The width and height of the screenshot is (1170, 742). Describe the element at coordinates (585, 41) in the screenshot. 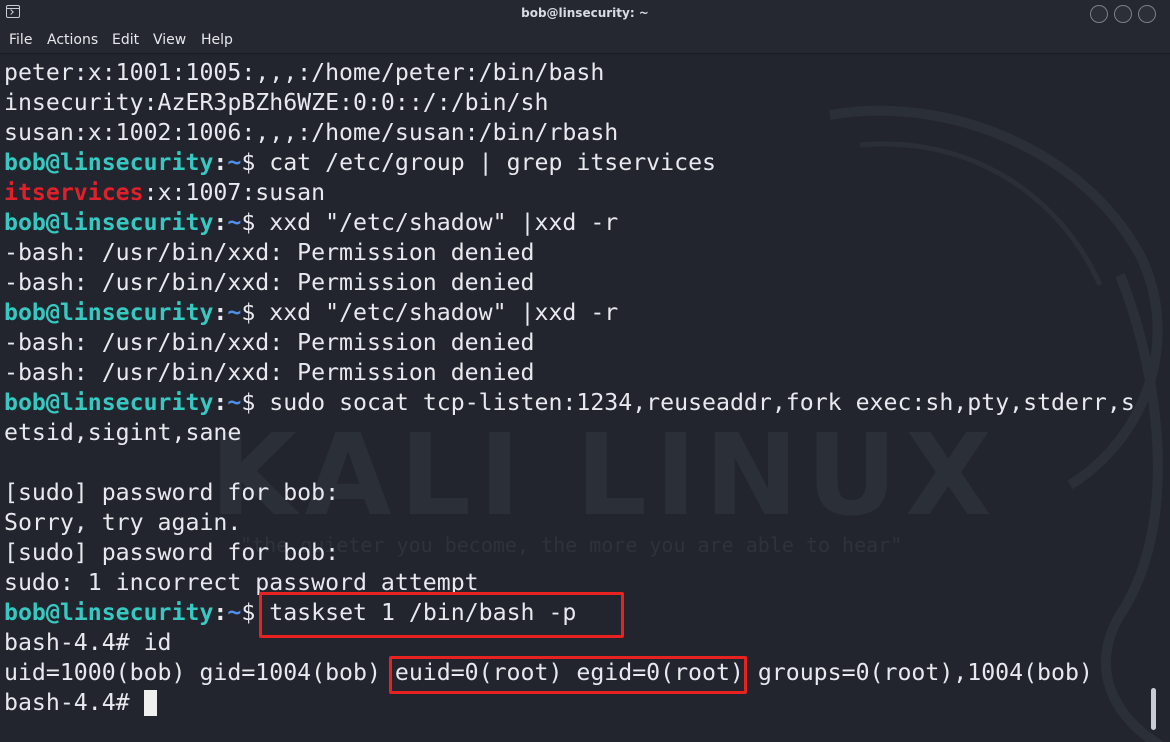

I see `menu-bar: File Actions Edit View Help` at that location.